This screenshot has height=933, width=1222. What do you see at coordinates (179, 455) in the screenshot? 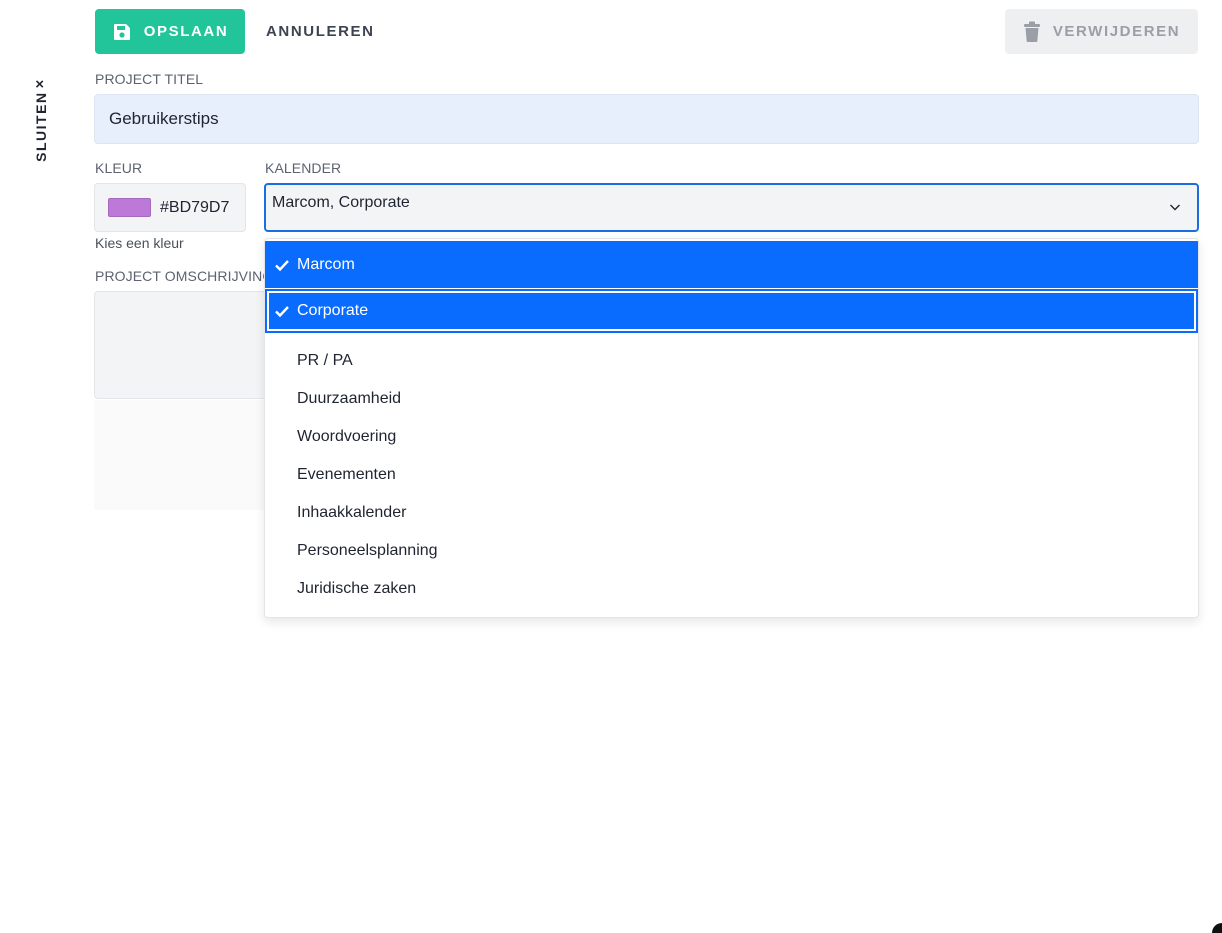
I see `description-resize-area` at bounding box center [179, 455].